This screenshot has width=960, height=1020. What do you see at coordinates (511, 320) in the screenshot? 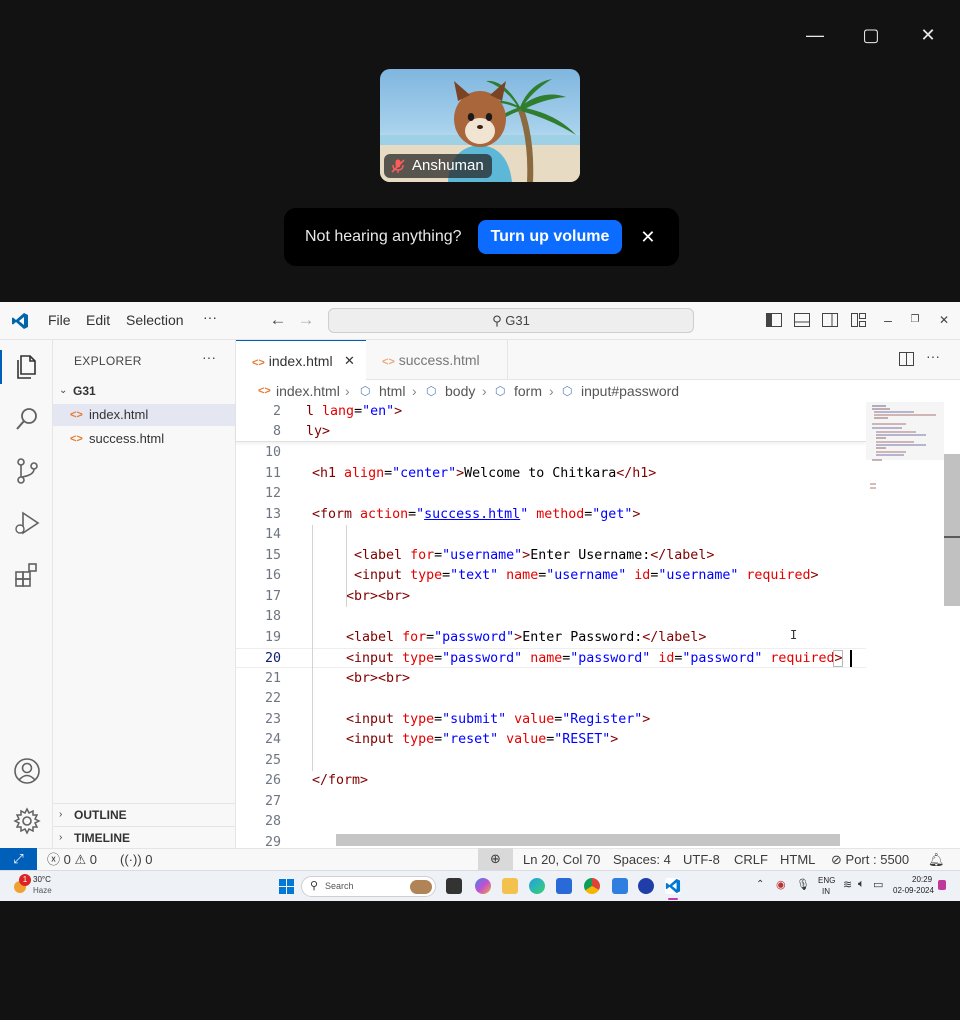
I see `command-center-search: ⚲ G31` at bounding box center [511, 320].